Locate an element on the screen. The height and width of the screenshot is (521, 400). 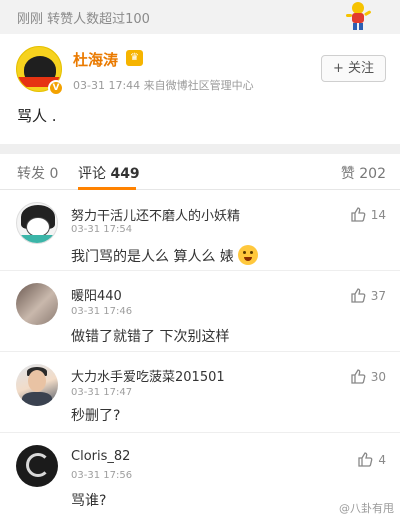
tab-repost-label: 转发 is located at coordinates (31, 174).